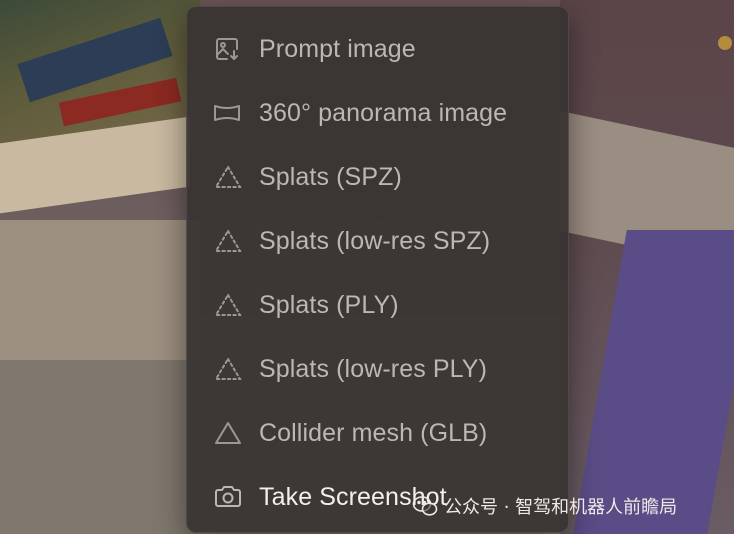  What do you see at coordinates (228, 497) in the screenshot?
I see `camera-icon` at bounding box center [228, 497].